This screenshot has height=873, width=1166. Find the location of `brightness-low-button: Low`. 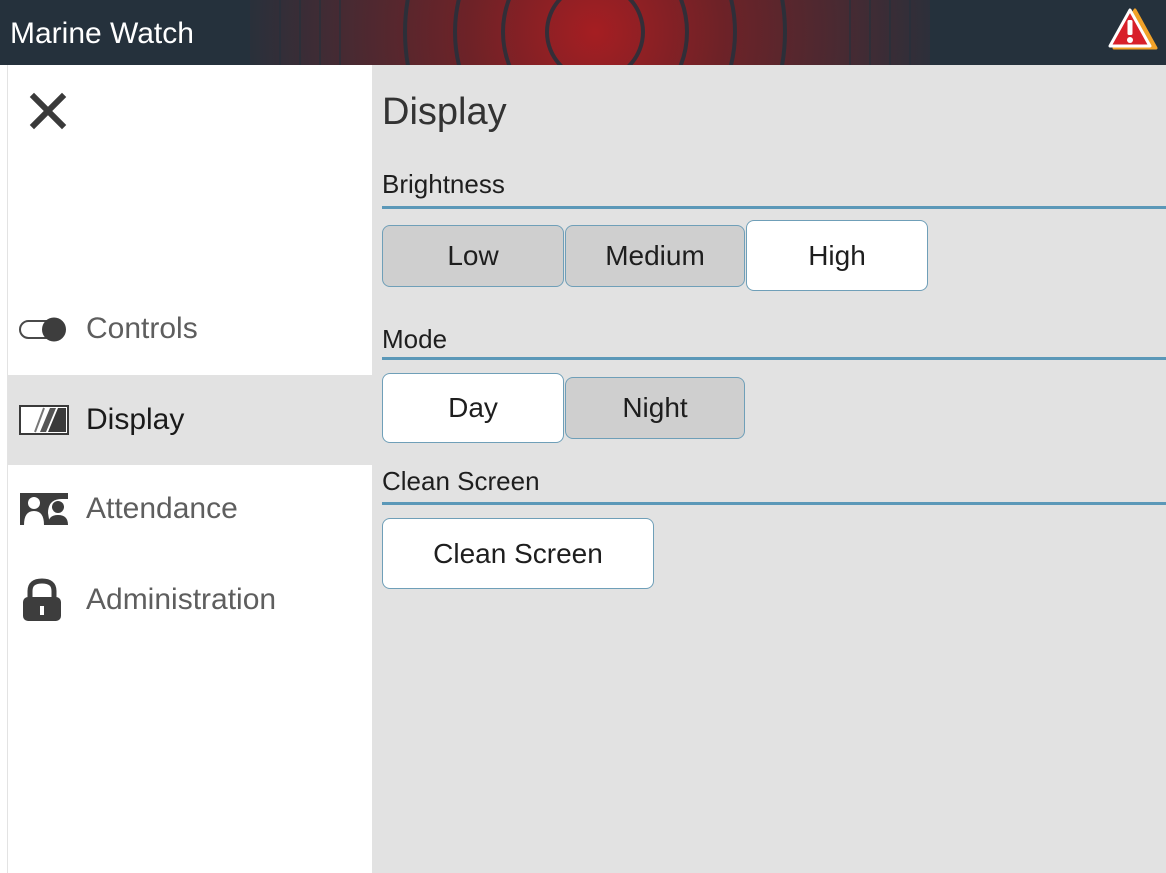

brightness-low-button: Low is located at coordinates (473, 256).